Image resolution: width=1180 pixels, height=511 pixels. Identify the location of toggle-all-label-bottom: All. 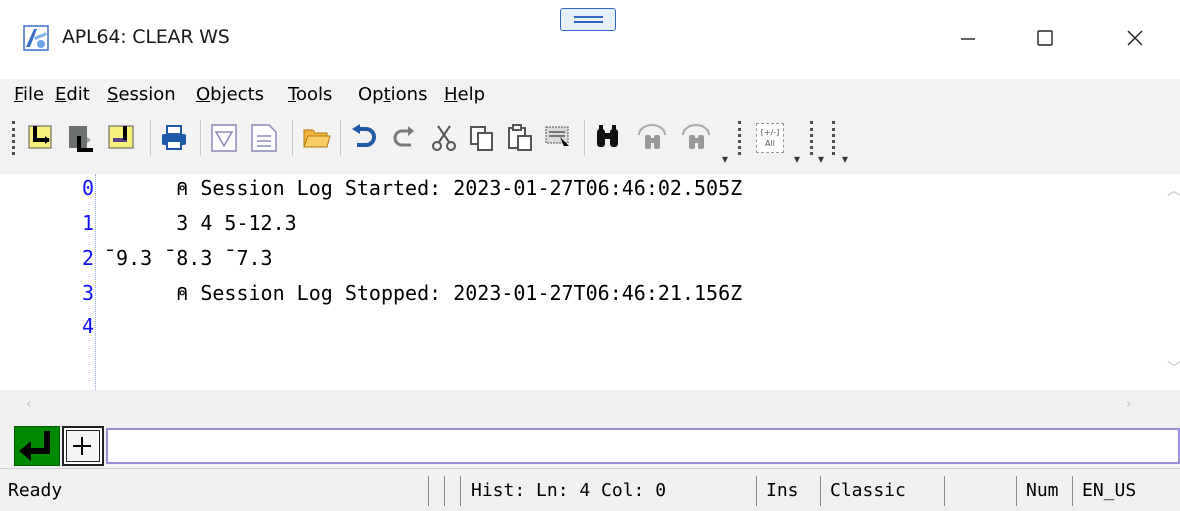
(770, 143).